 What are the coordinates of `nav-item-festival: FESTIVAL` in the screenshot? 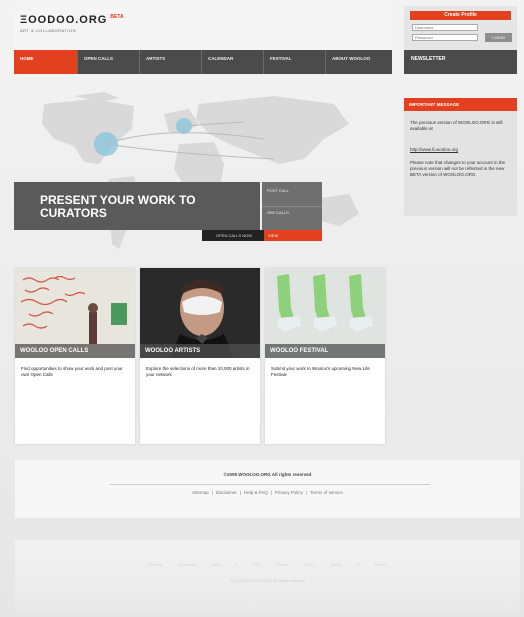 It's located at (295, 62).